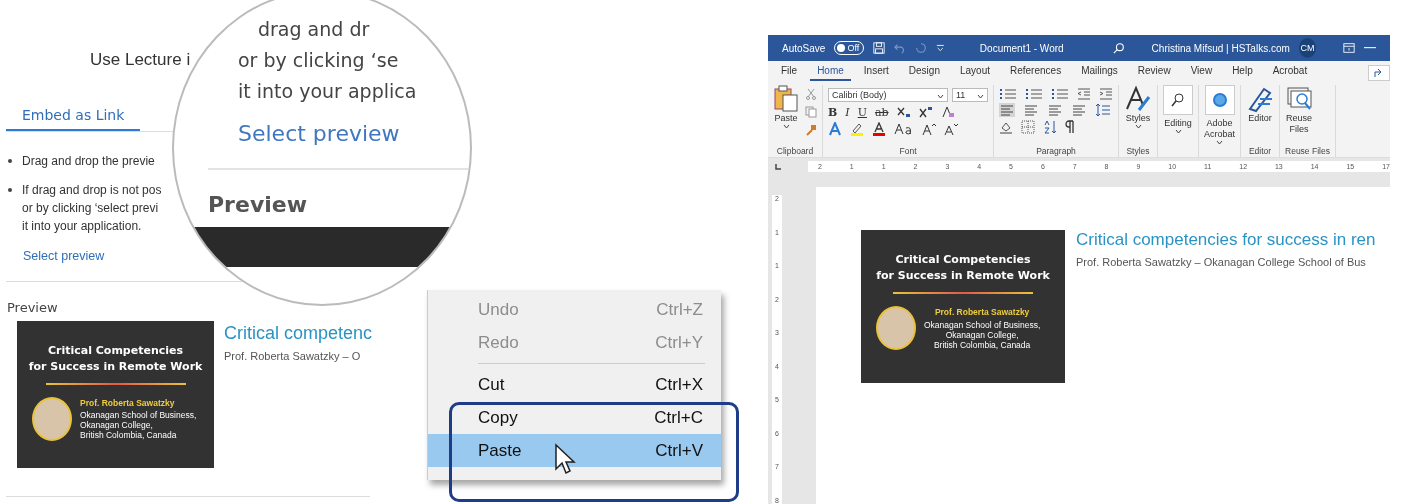  I want to click on customize-caret-icon, so click(940, 48).